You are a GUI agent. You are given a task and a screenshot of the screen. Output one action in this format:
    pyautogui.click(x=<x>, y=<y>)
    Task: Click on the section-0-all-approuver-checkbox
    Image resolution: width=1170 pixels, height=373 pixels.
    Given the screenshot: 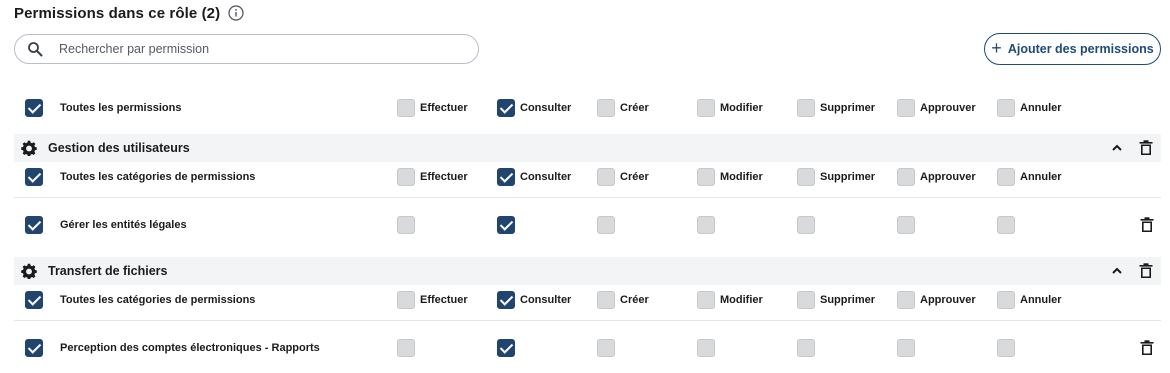 What is the action you would take?
    pyautogui.click(x=906, y=177)
    